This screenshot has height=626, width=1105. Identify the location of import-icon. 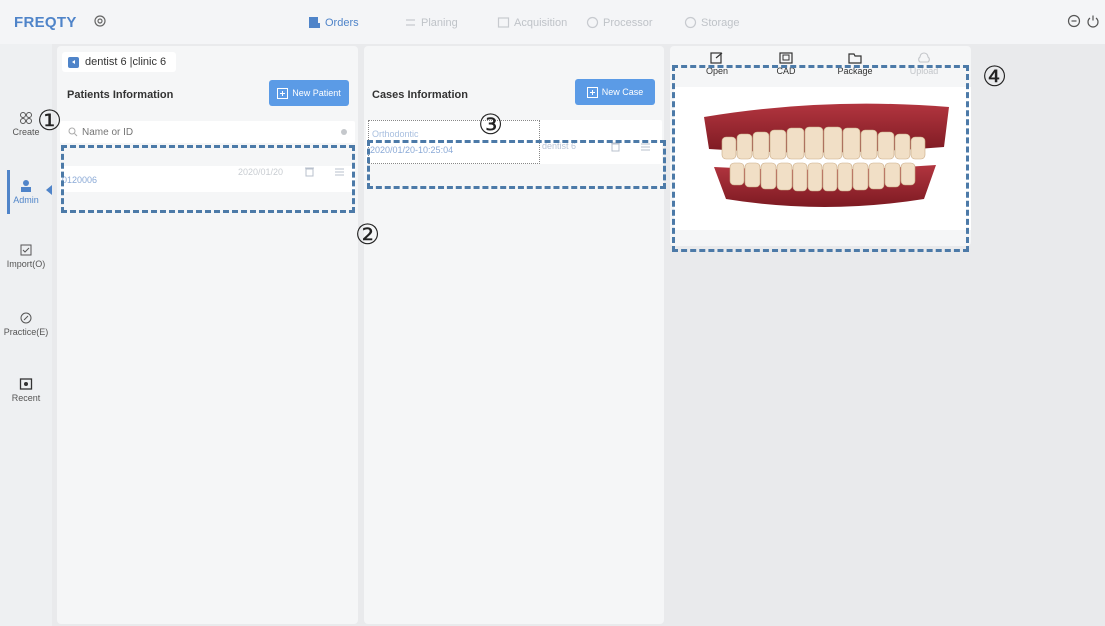
(26, 250).